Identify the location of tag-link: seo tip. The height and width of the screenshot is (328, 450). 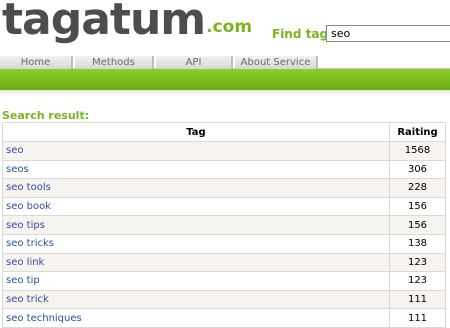
(23, 280).